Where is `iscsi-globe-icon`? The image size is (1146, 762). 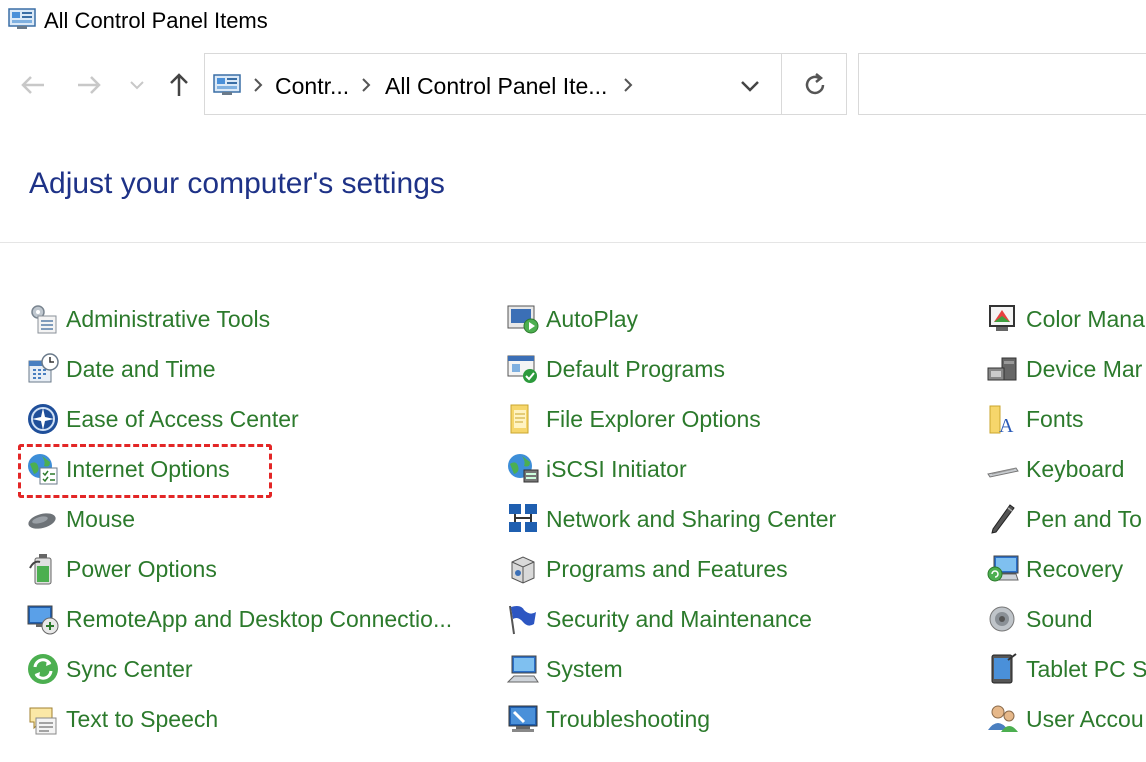
iscsi-globe-icon is located at coordinates (523, 468).